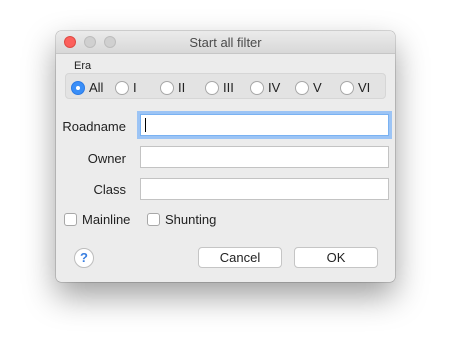  What do you see at coordinates (94, 126) in the screenshot?
I see `roadname-label: Roadname` at bounding box center [94, 126].